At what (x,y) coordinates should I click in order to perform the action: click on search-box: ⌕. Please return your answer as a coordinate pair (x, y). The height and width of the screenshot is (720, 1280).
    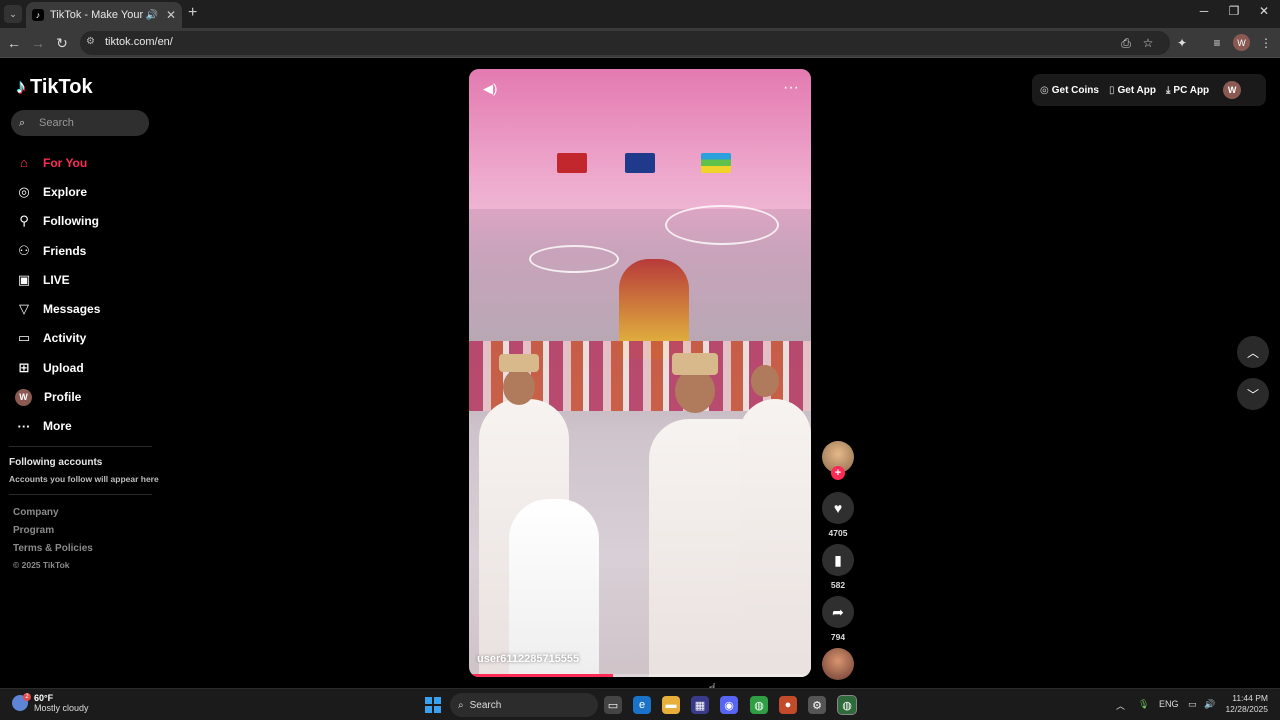
    Looking at the image, I should click on (80, 123).